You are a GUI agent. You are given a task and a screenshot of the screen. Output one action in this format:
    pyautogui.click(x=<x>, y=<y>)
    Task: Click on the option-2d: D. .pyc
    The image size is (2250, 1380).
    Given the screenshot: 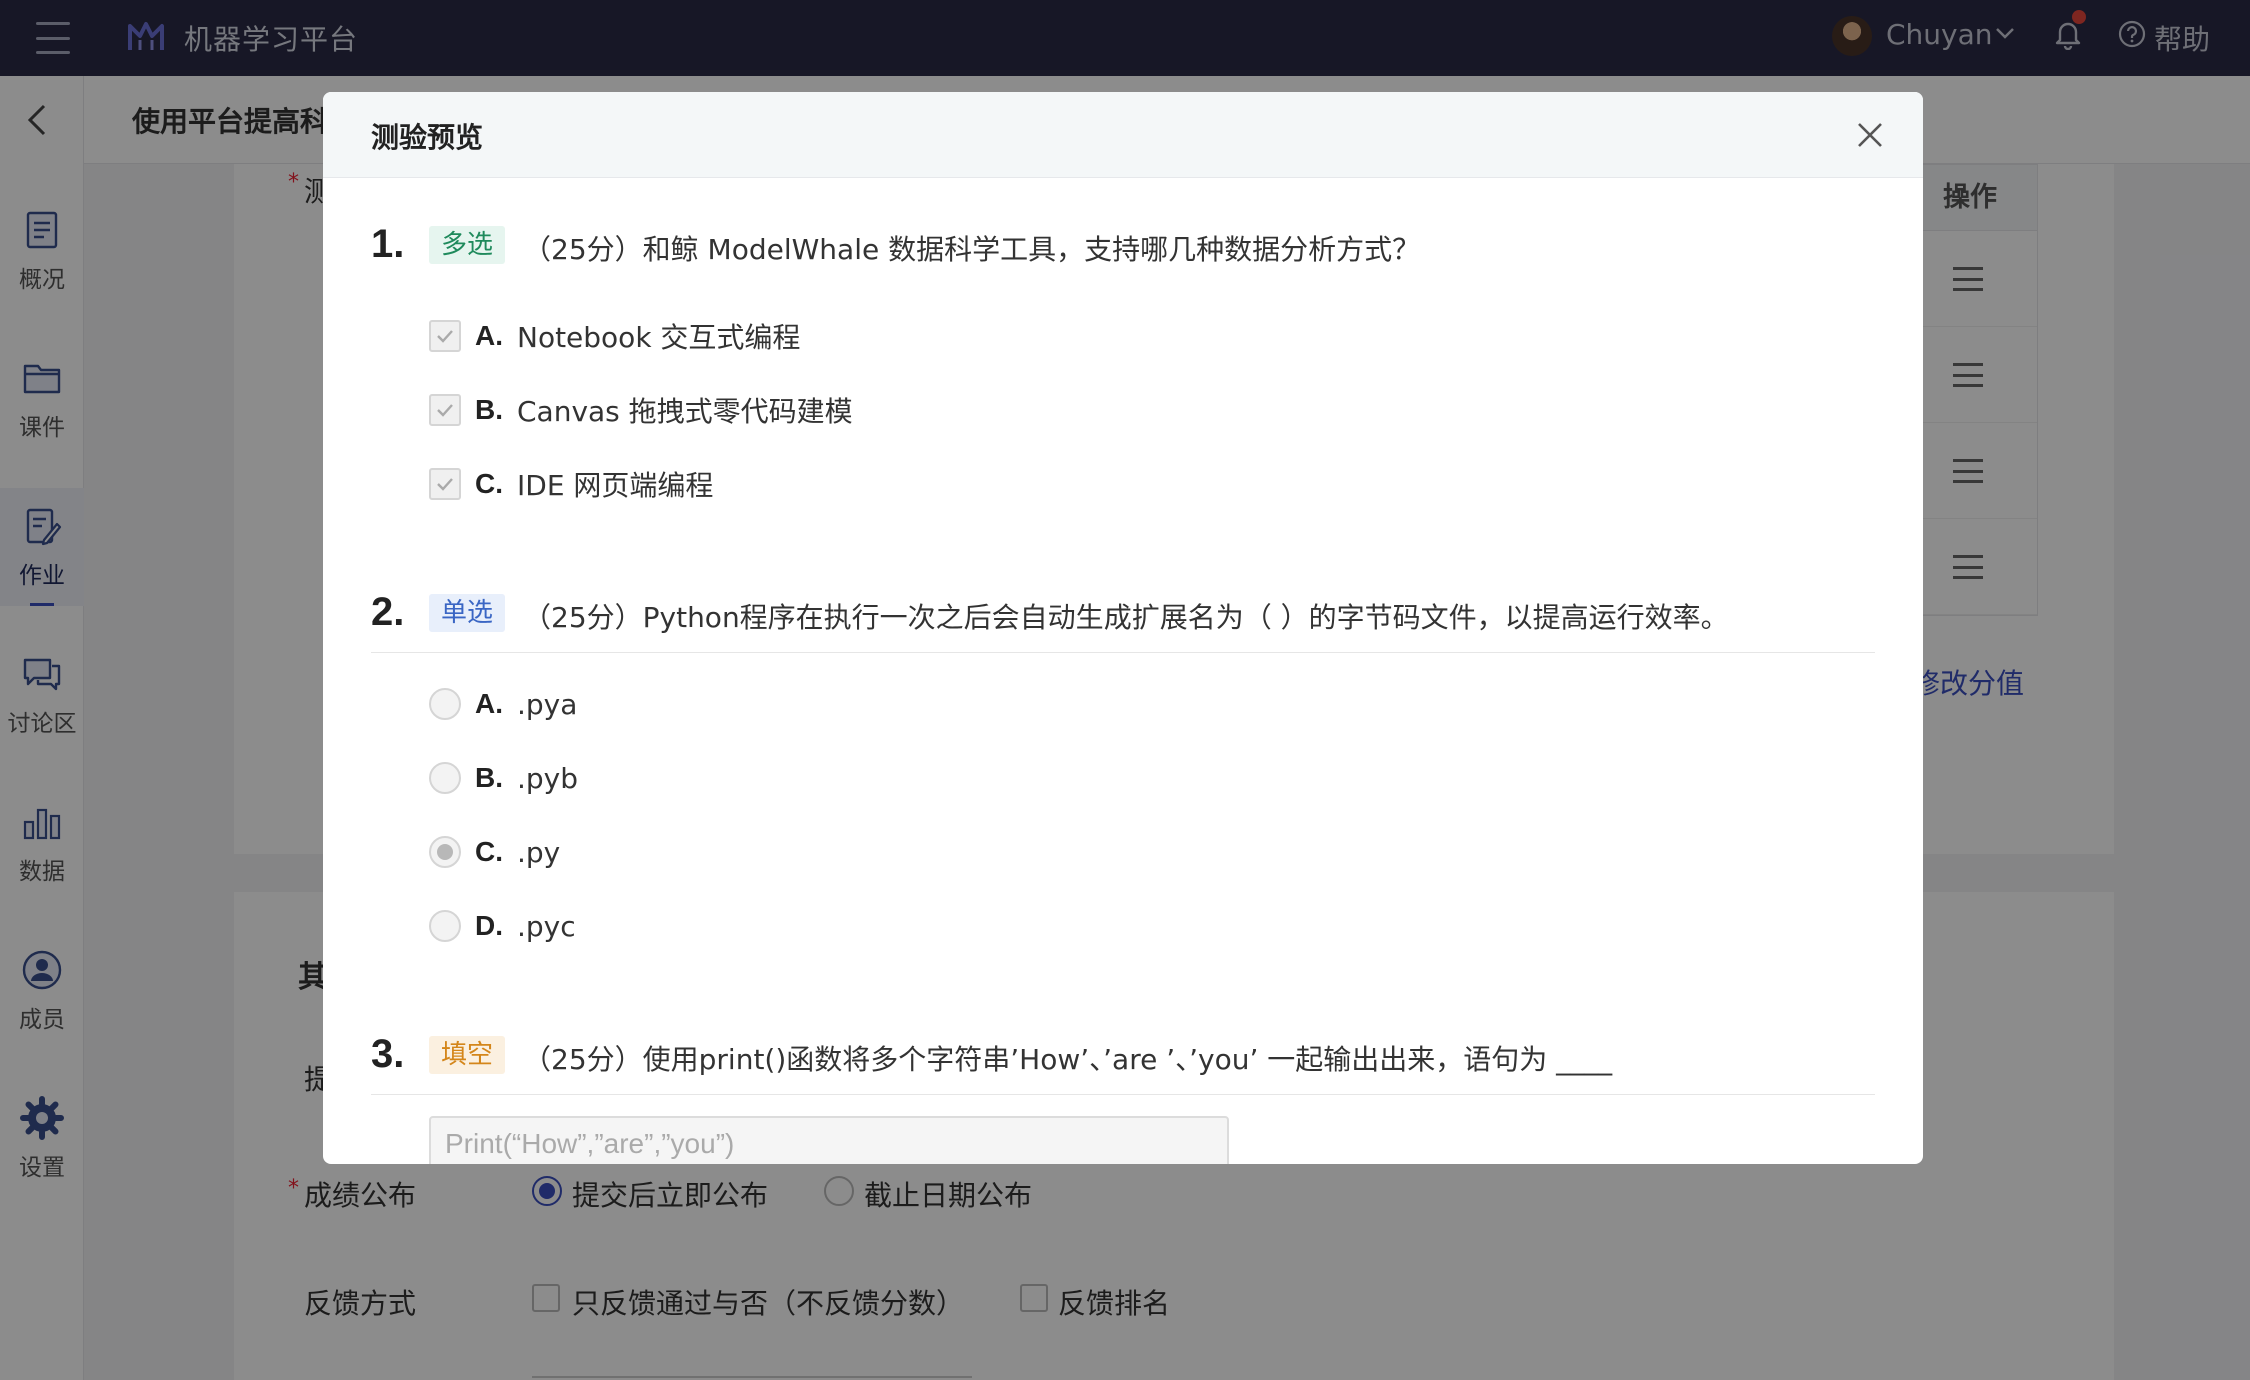 What is the action you would take?
    pyautogui.click(x=502, y=926)
    